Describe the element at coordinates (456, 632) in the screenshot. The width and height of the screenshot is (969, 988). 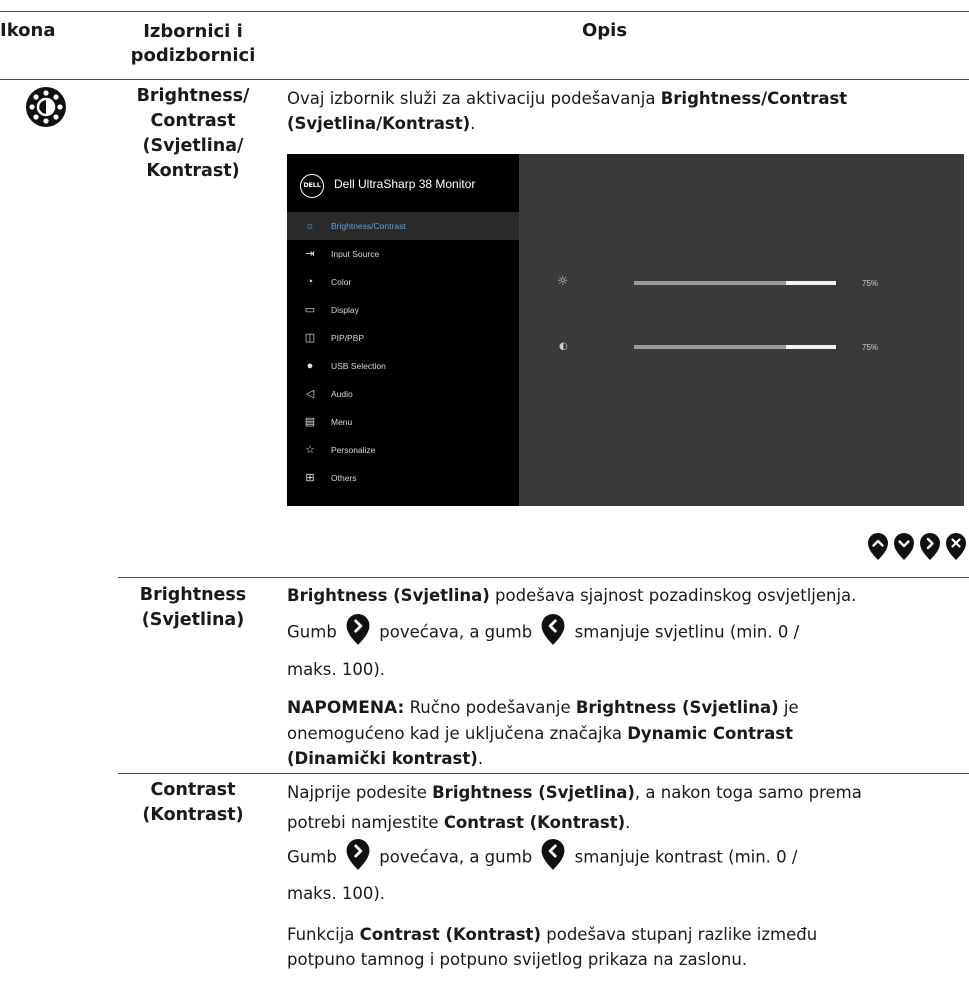
I see `brightness-p2-b: povećava, a gumb` at that location.